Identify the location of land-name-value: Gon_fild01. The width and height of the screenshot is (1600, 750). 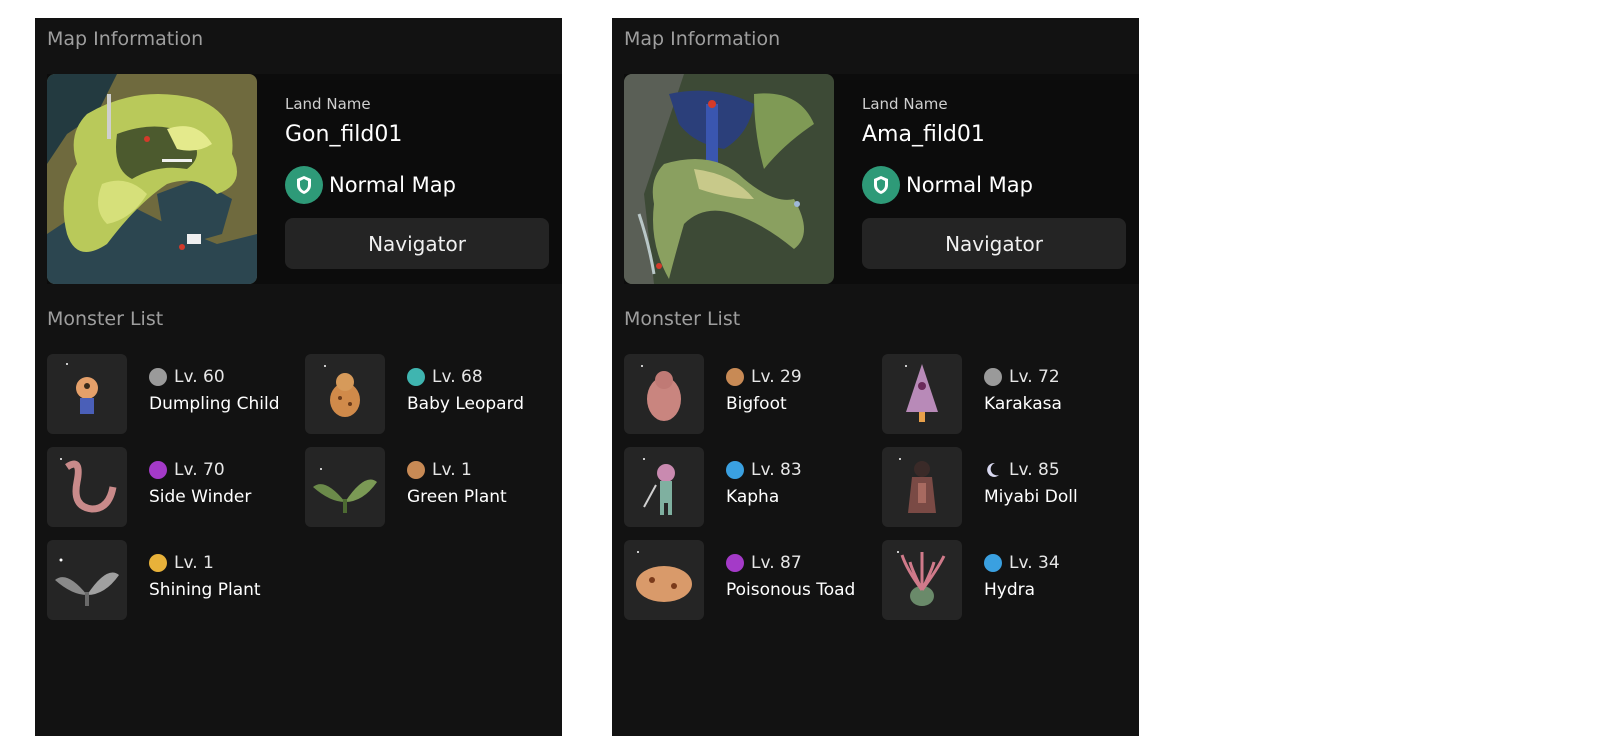
(344, 134).